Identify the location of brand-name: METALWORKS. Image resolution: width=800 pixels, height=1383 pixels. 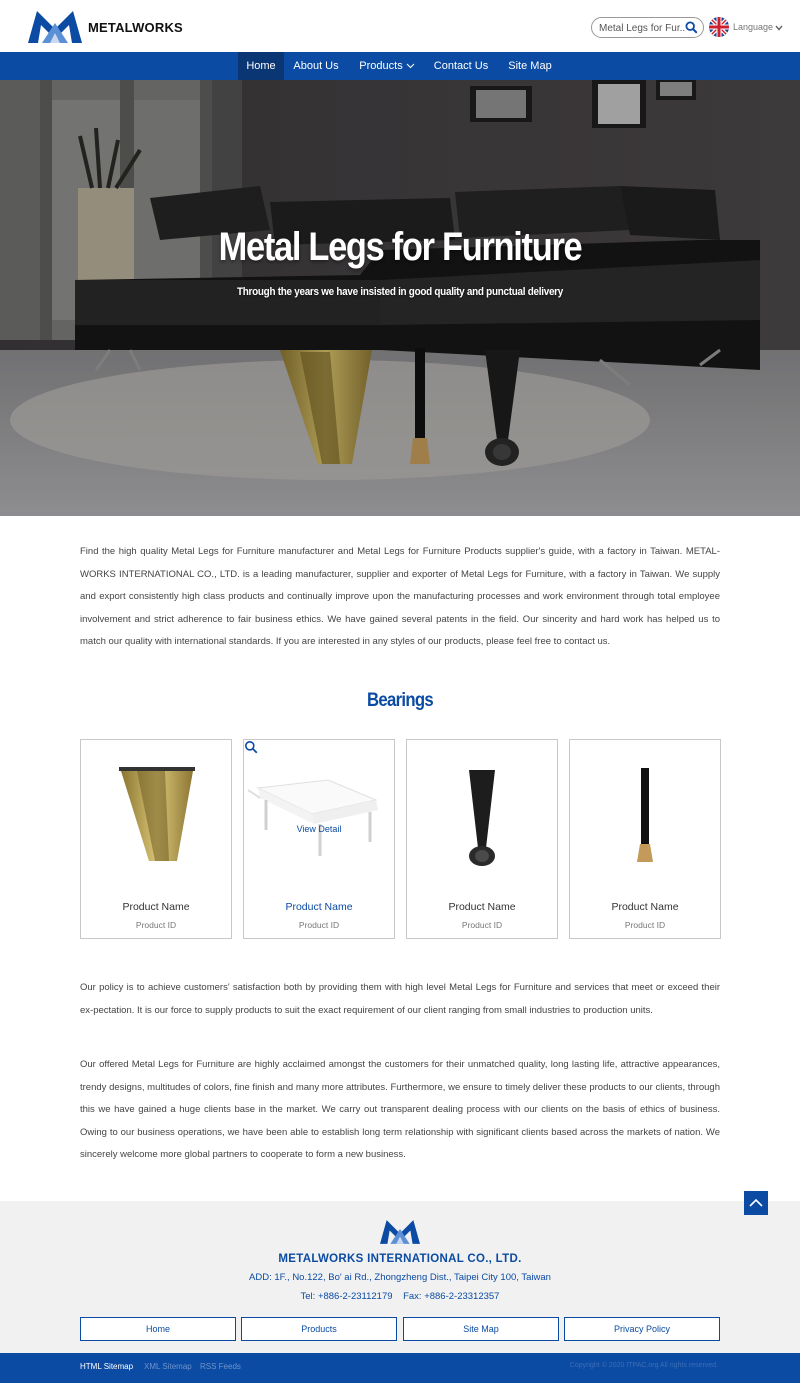
(135, 27).